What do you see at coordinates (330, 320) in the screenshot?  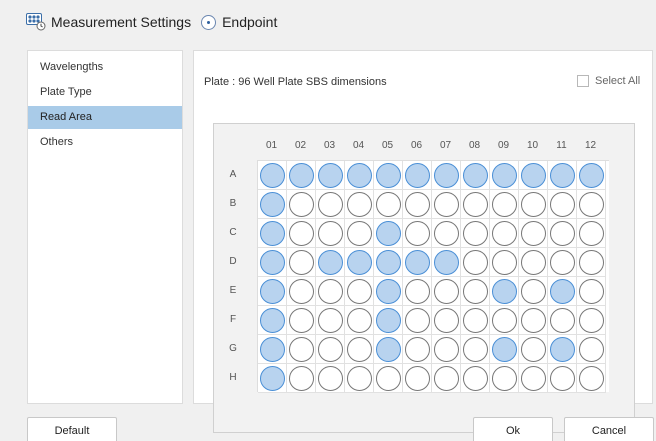 I see `well-F03` at bounding box center [330, 320].